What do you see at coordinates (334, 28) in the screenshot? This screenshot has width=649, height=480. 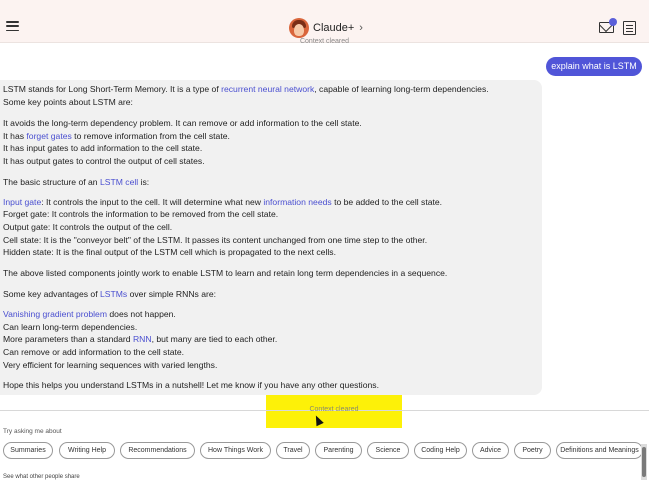 I see `bot-name: Claude+` at bounding box center [334, 28].